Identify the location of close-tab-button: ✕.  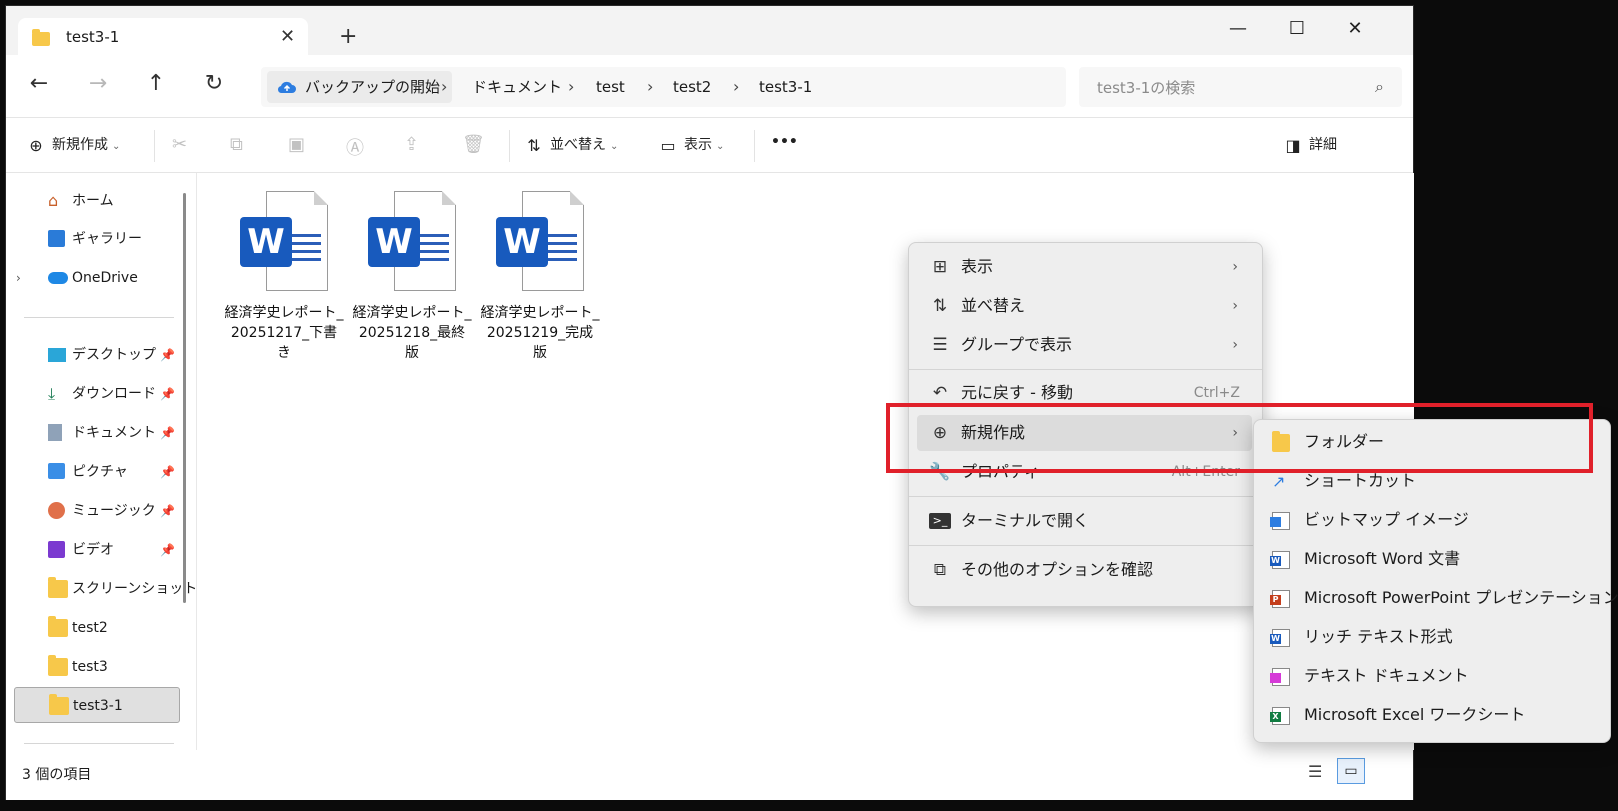
(287, 36).